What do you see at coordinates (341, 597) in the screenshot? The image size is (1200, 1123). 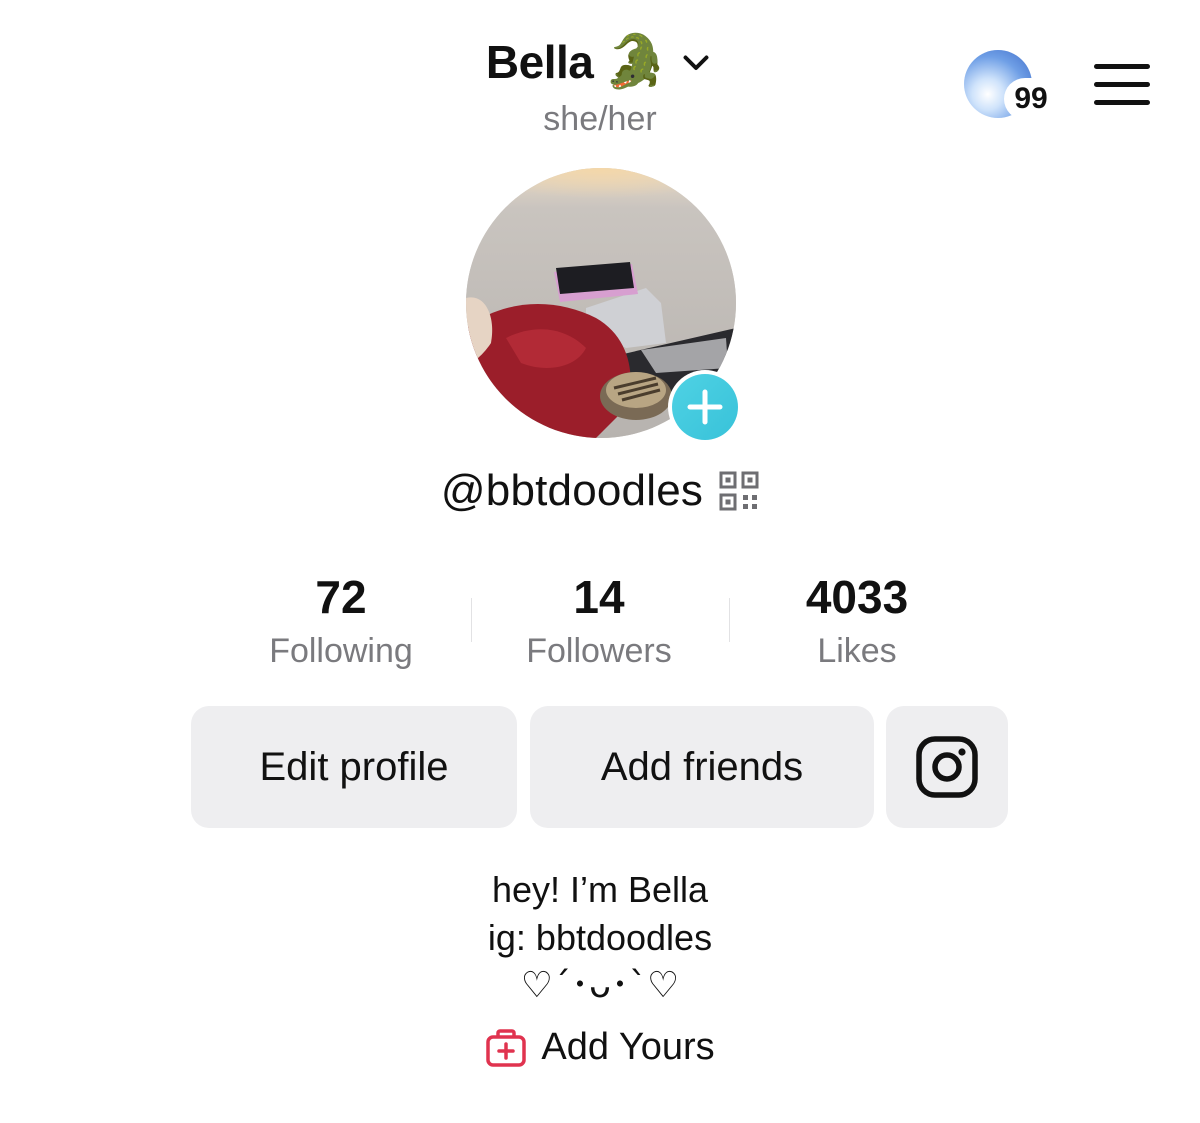 I see `stat-value: 72` at bounding box center [341, 597].